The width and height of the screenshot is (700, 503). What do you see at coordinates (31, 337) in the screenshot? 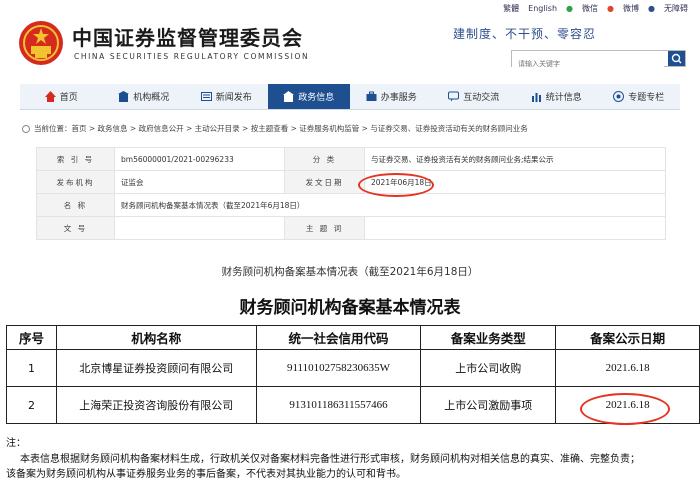
I see `col-seq: 序号` at bounding box center [31, 337].